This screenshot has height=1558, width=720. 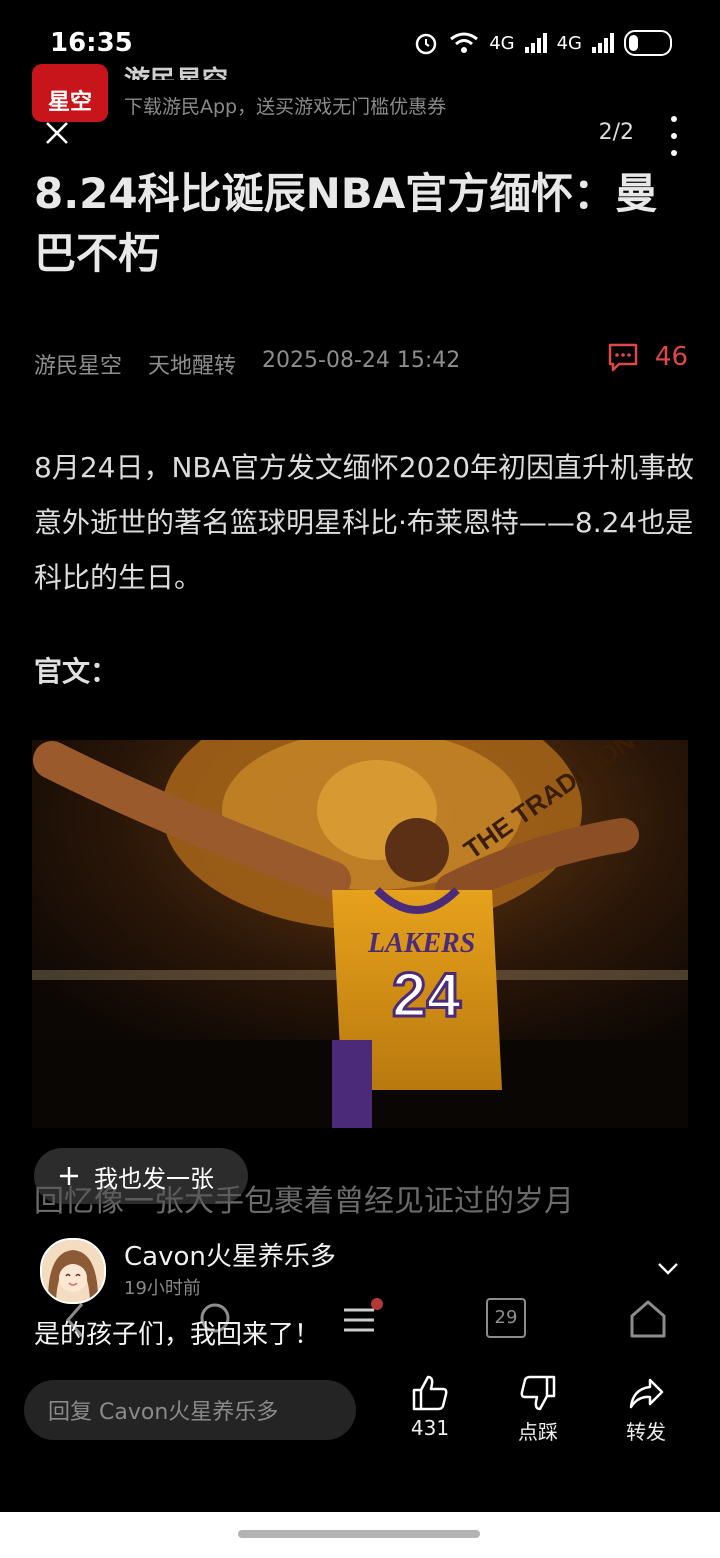 What do you see at coordinates (361, 360) in the screenshot?
I see `article-datetime: 2025-08-24 15:42` at bounding box center [361, 360].